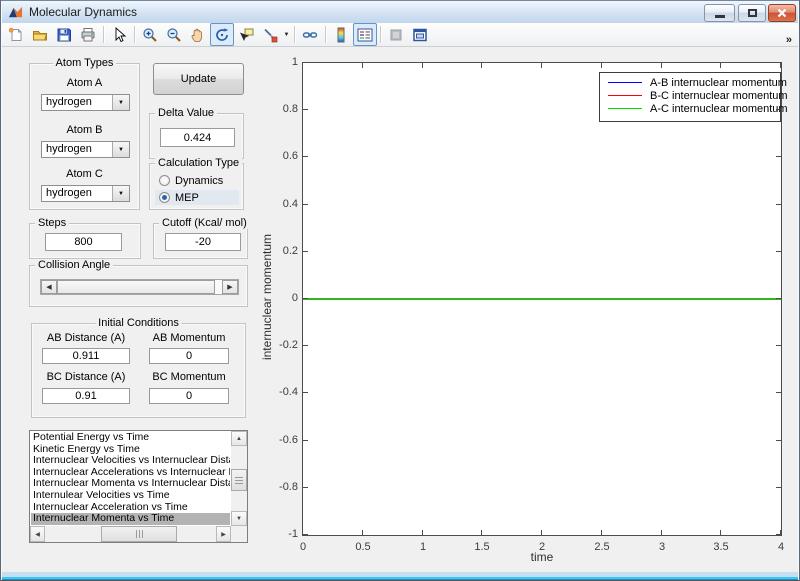 The image size is (800, 581). I want to click on zoom-out-icon, so click(174, 34).